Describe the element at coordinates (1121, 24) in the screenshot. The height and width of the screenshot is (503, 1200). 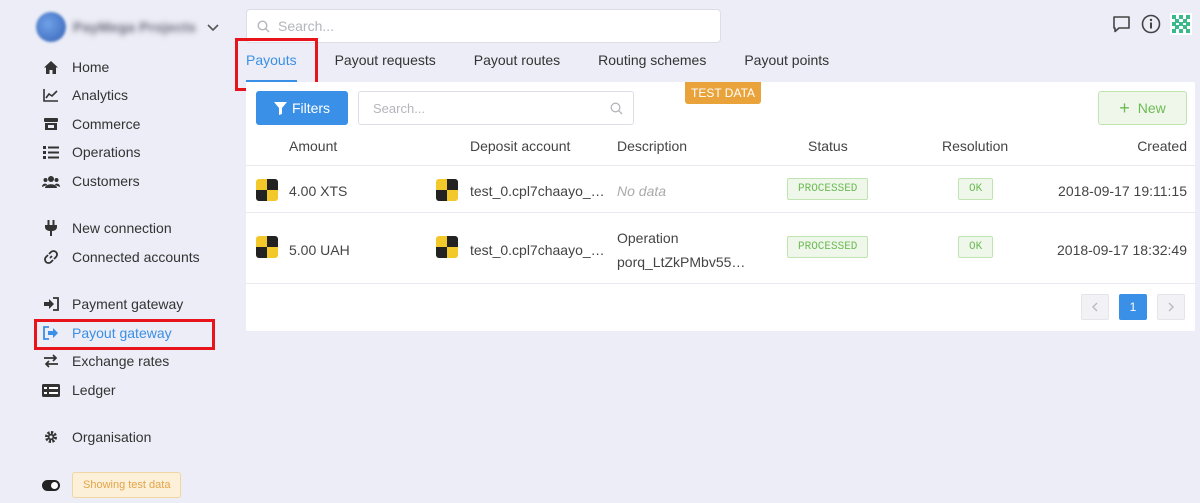
I see `chat-icon` at that location.